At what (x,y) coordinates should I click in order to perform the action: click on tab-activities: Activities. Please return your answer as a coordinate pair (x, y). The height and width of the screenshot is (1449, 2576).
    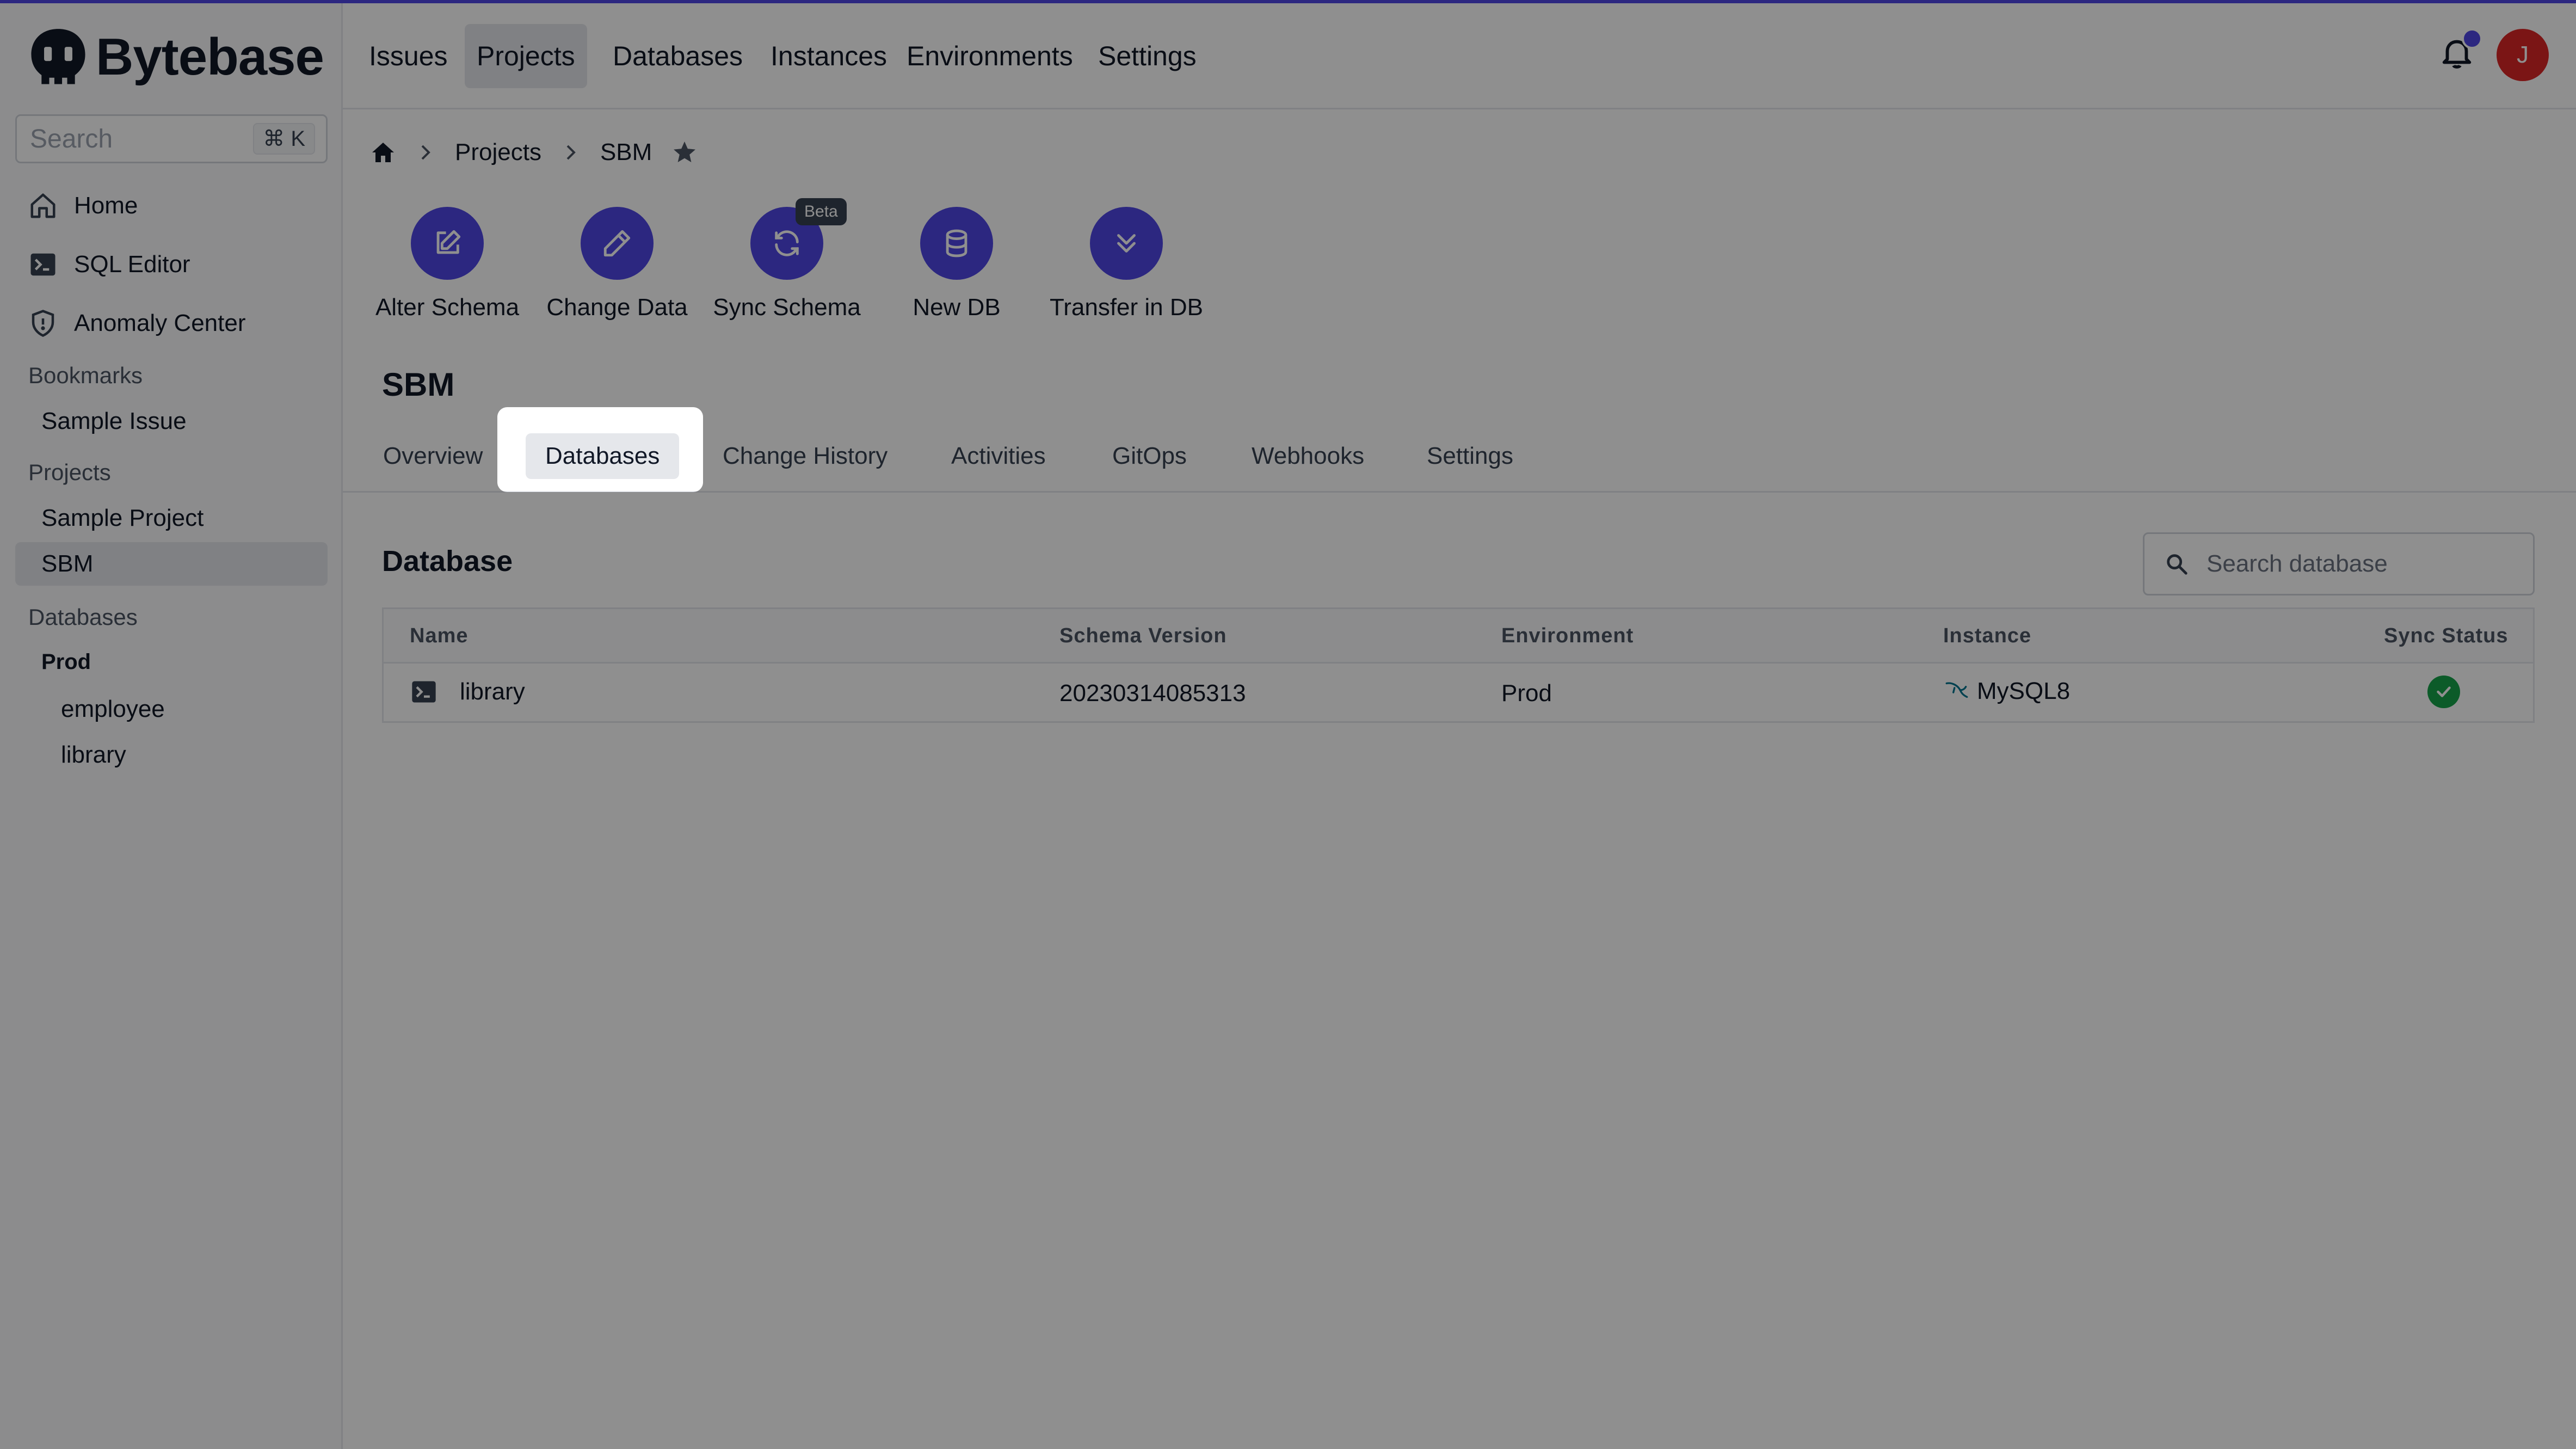
    Looking at the image, I should click on (999, 456).